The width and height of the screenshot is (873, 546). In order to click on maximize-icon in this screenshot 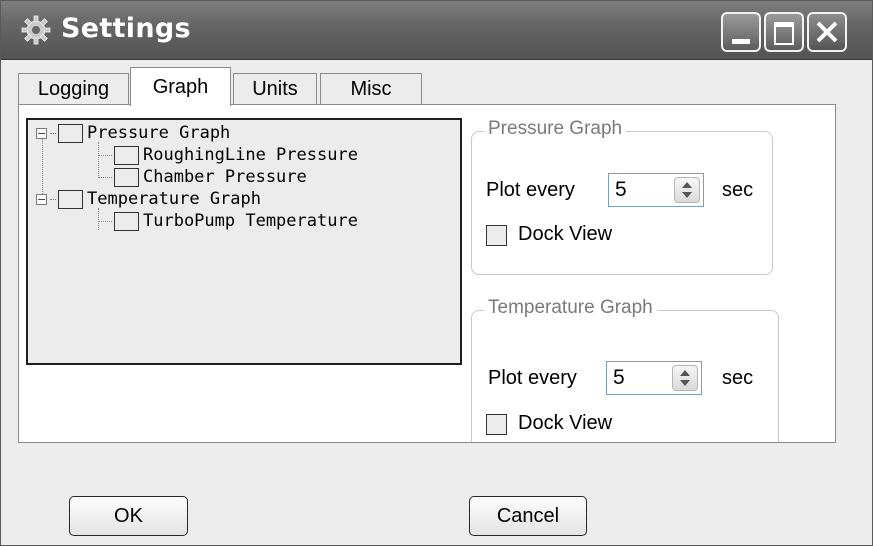, I will do `click(784, 32)`.